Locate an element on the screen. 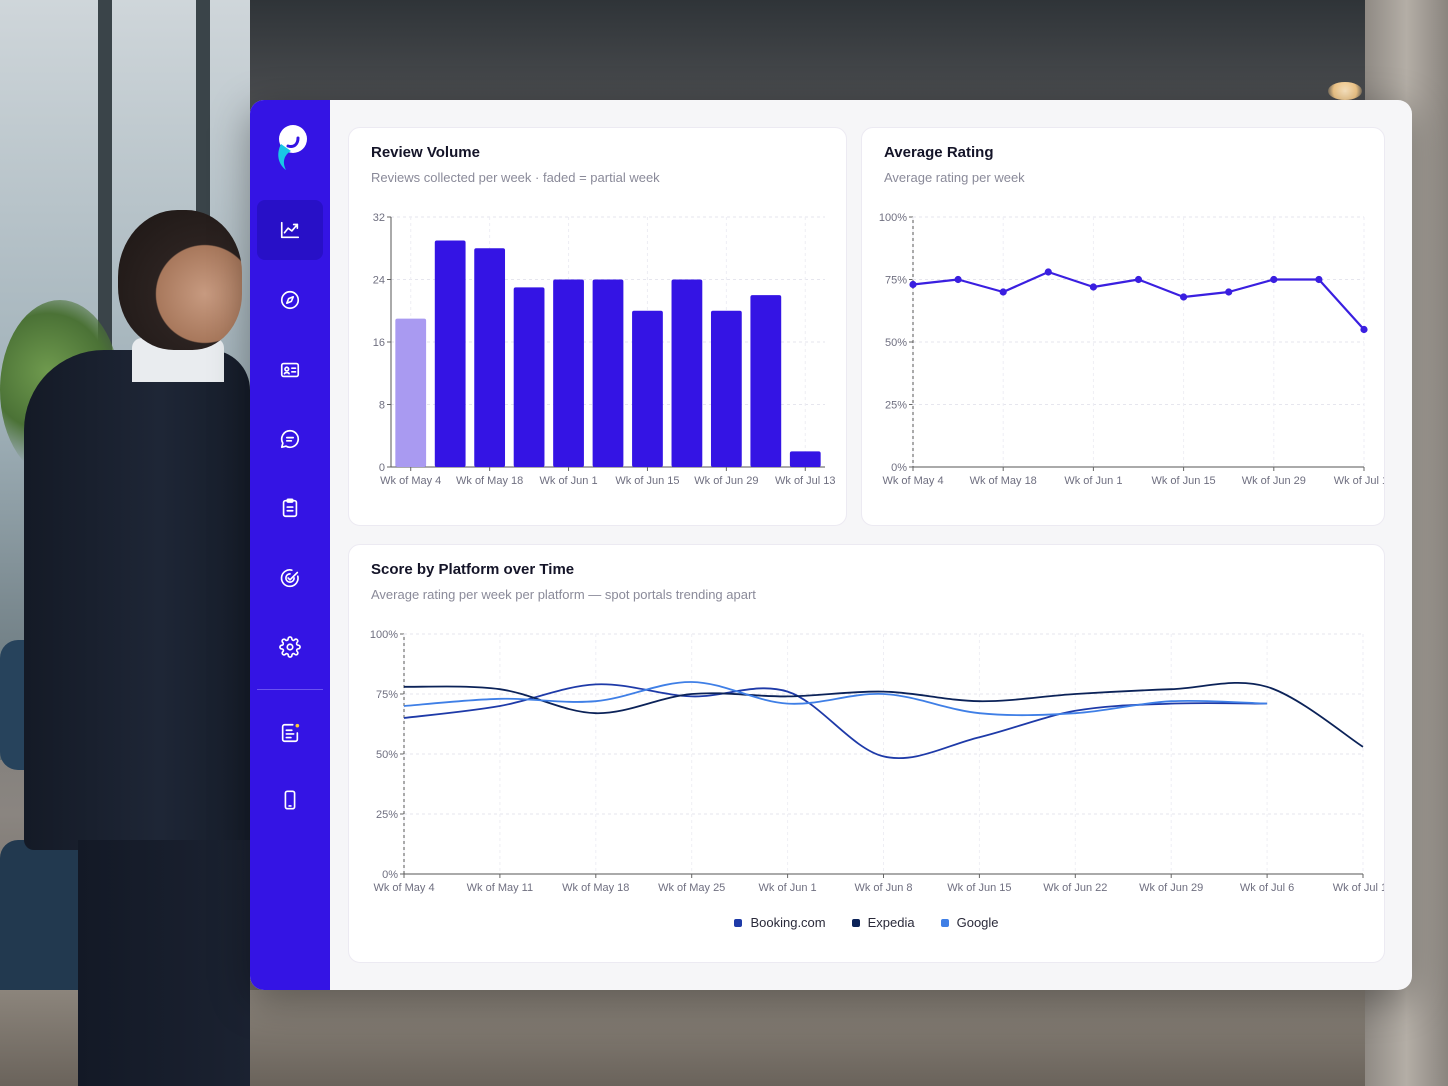 The width and height of the screenshot is (1448, 1086). sidebar-item-tasks is located at coordinates (290, 508).